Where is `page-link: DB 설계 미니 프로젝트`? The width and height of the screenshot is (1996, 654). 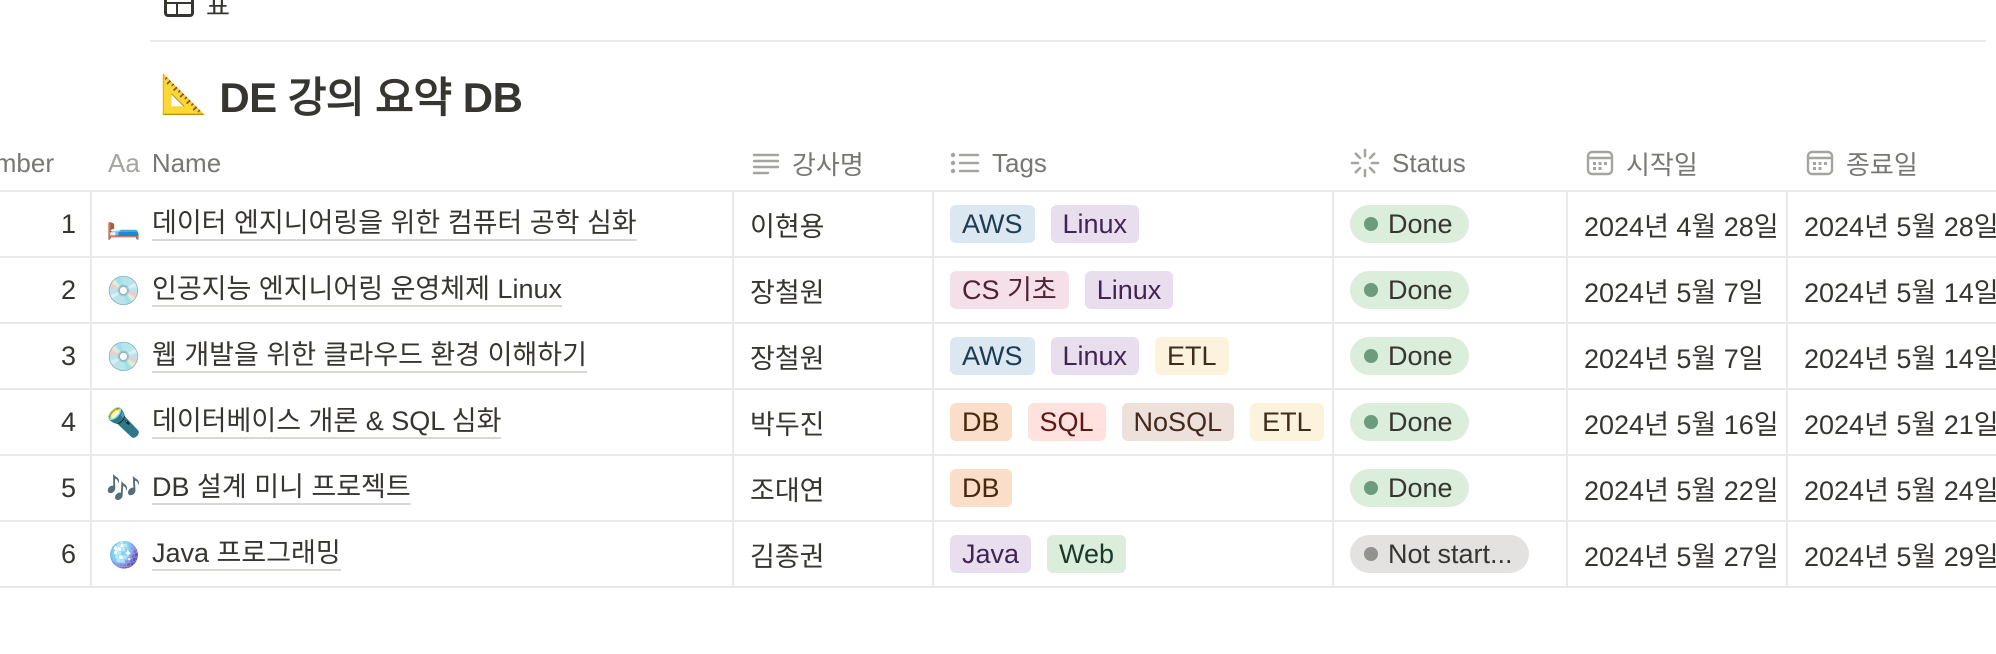 page-link: DB 설계 미니 프로젝트 is located at coordinates (281, 488).